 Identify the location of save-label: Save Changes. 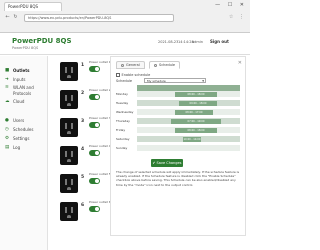
(169, 163).